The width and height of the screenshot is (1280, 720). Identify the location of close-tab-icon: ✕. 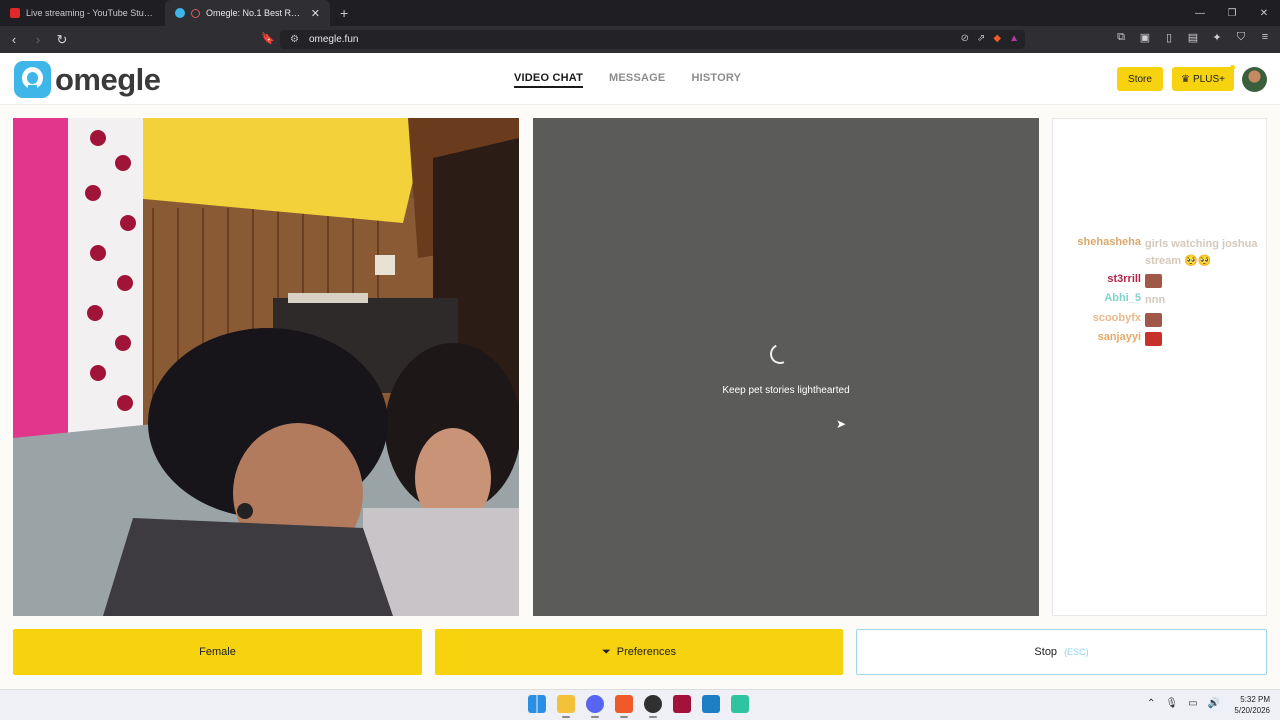
(315, 13).